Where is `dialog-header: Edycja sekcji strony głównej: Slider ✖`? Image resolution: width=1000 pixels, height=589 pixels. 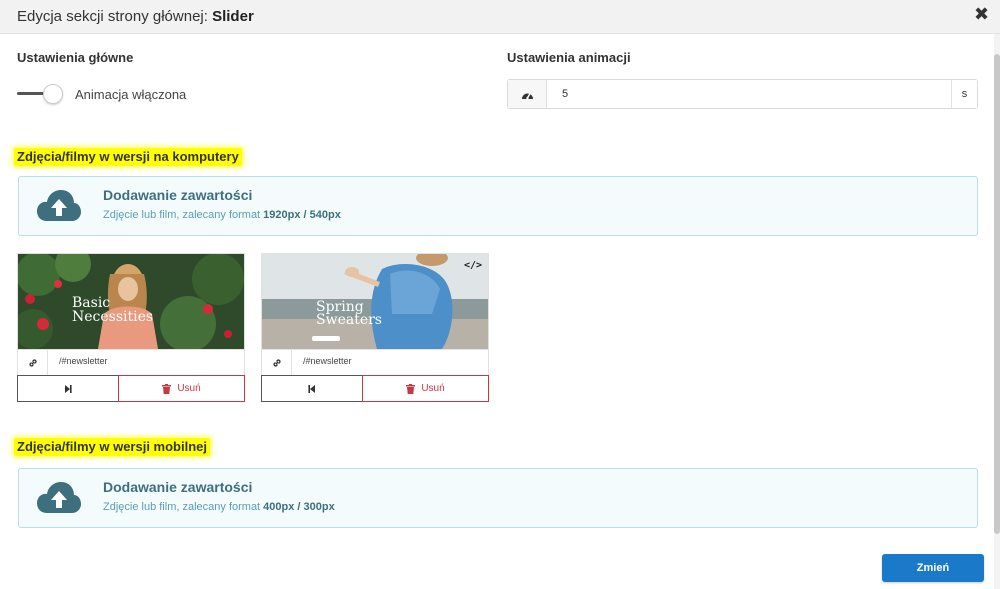
dialog-header: Edycja sekcji strony głównej: Slider ✖ is located at coordinates (500, 17).